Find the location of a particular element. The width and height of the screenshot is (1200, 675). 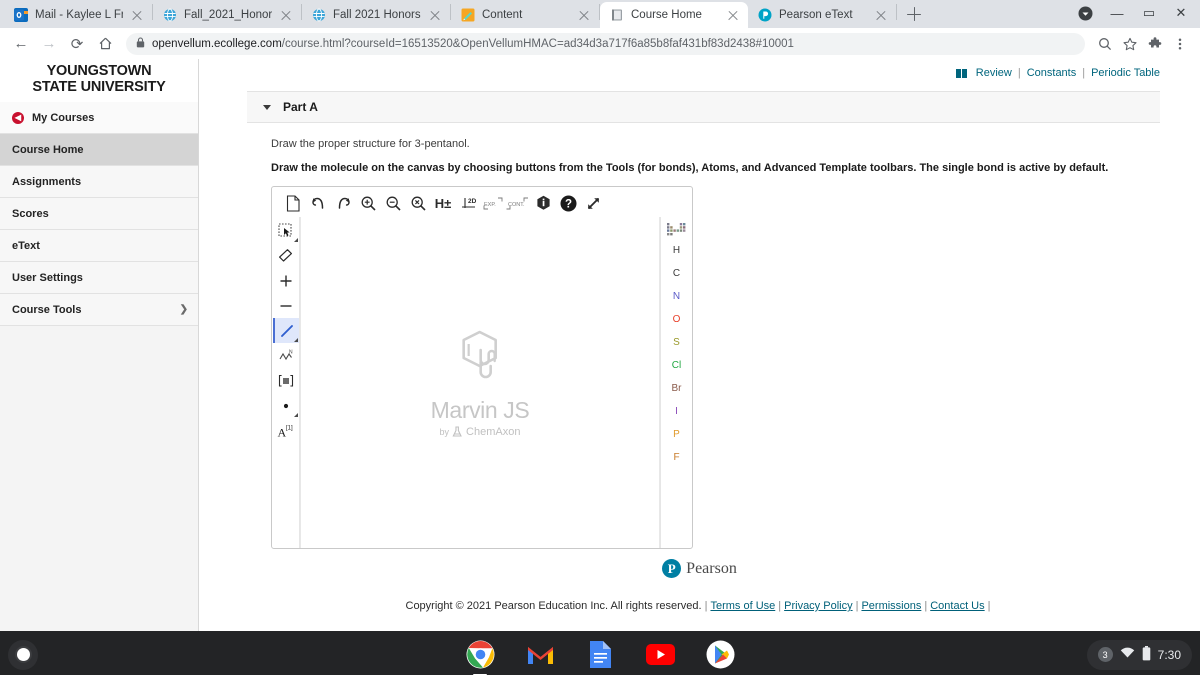

sidebar-item-scores: Scores is located at coordinates (99, 214).